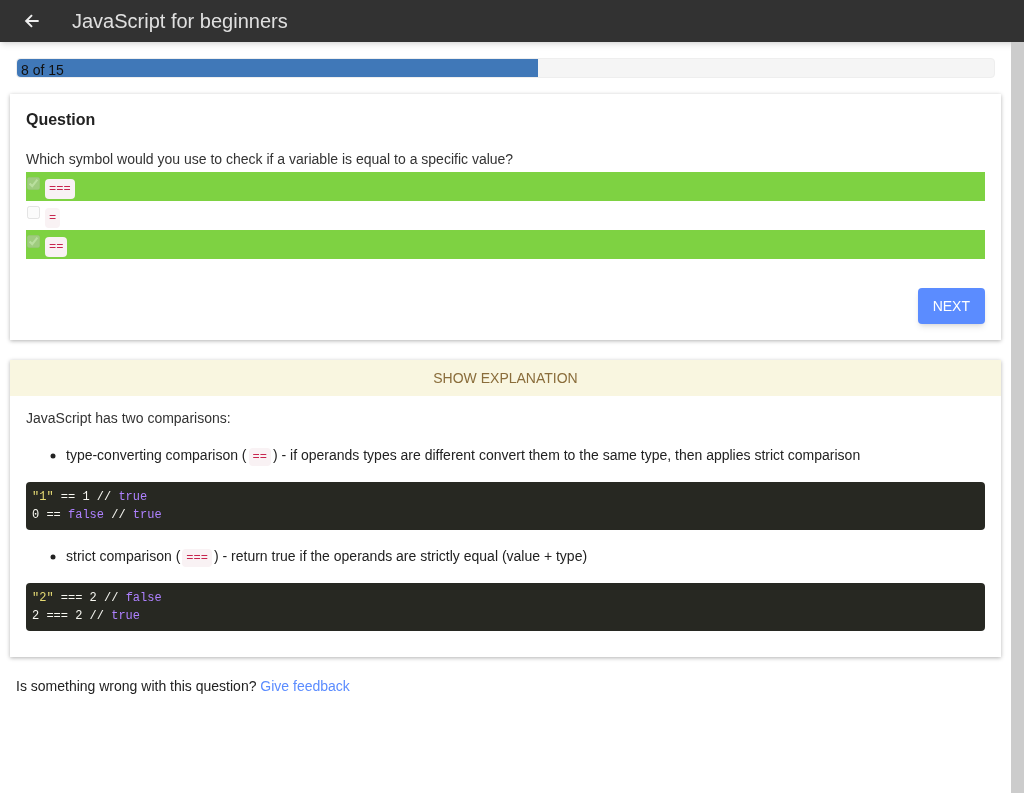 The image size is (1024, 793). Describe the element at coordinates (463, 456) in the screenshot. I see `bullet-text: type-converting comparison ( == ) - if operands types are different convert them to the same type, then applies strict comparison` at that location.